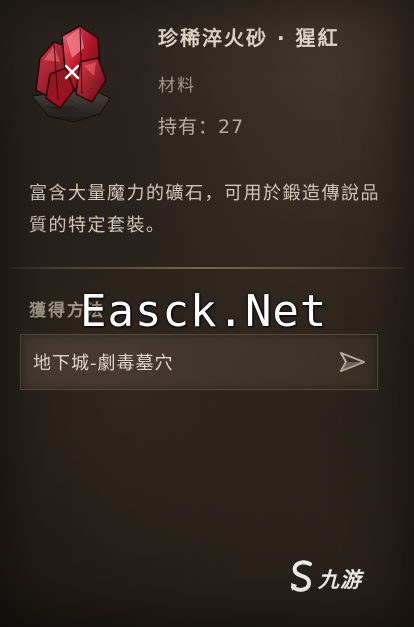  Describe the element at coordinates (201, 127) in the screenshot. I see `item-owned-count: 持有：27` at that location.